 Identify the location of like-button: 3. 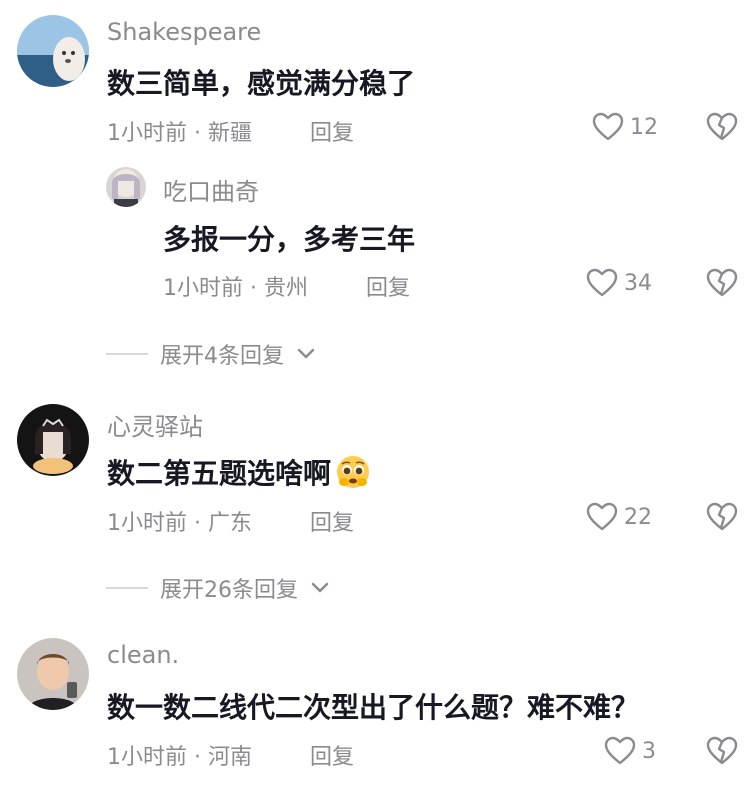
(630, 751).